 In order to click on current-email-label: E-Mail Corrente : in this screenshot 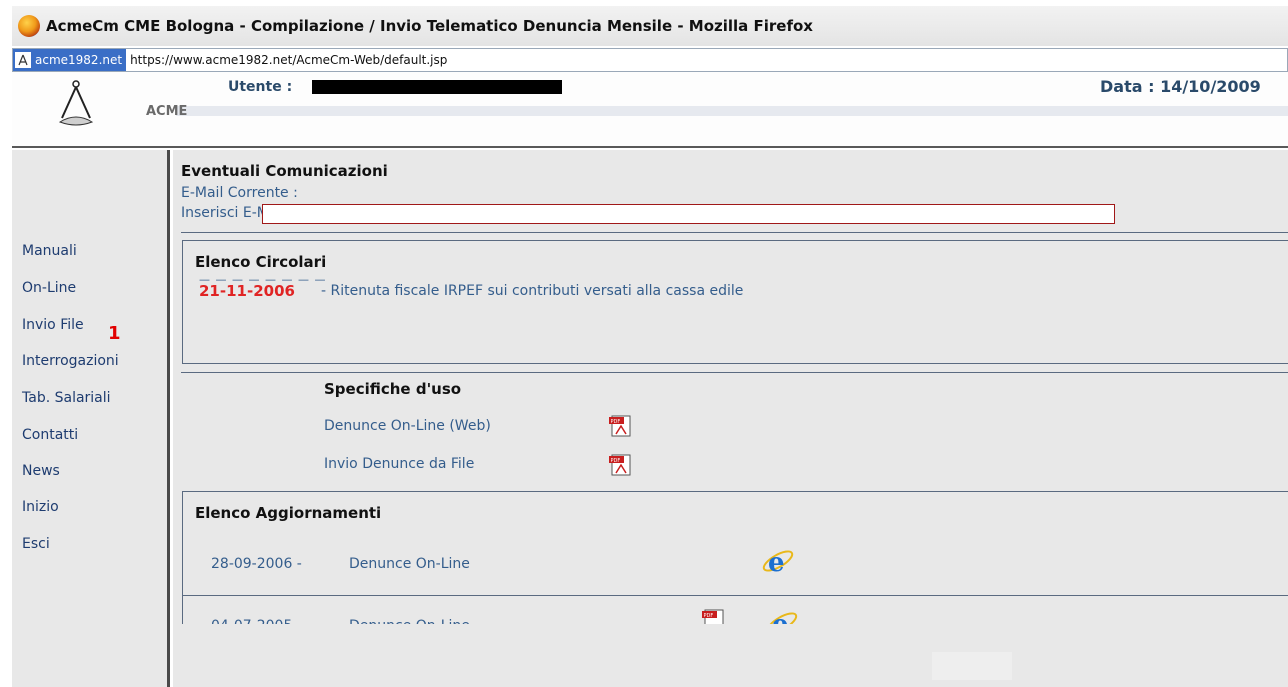, I will do `click(239, 193)`.